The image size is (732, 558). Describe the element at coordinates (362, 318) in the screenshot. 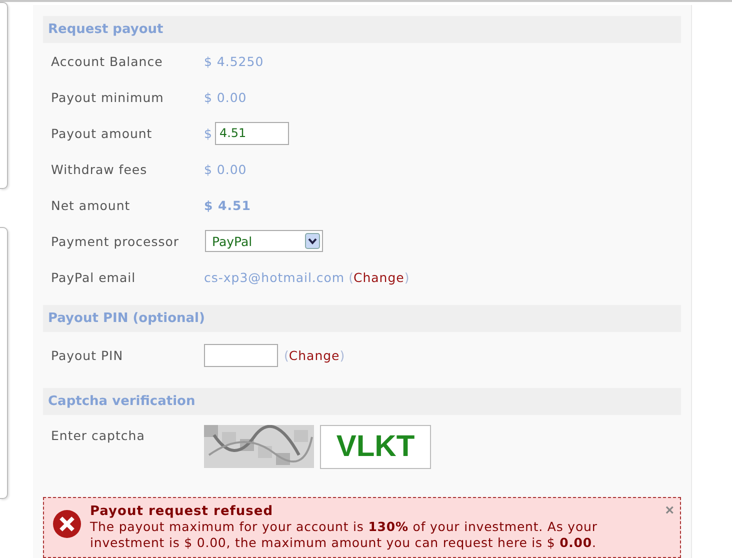

I see `section-header: Payout PIN (optional)` at that location.